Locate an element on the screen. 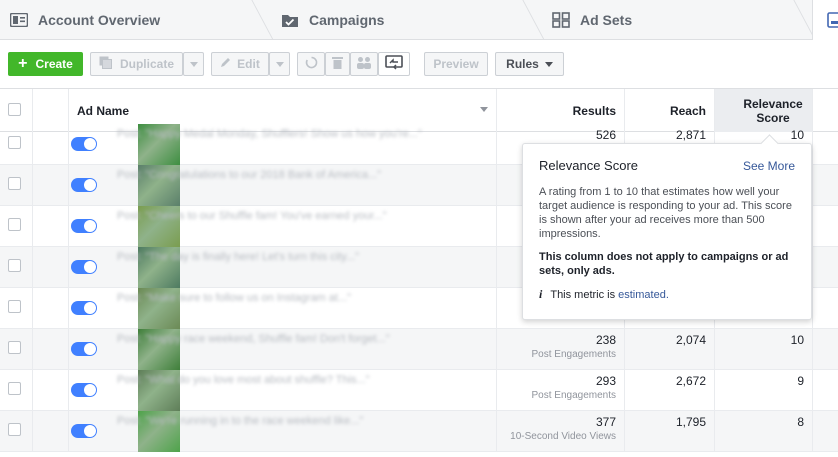 The width and height of the screenshot is (838, 457). reach-value: 2,074 is located at coordinates (690, 340).